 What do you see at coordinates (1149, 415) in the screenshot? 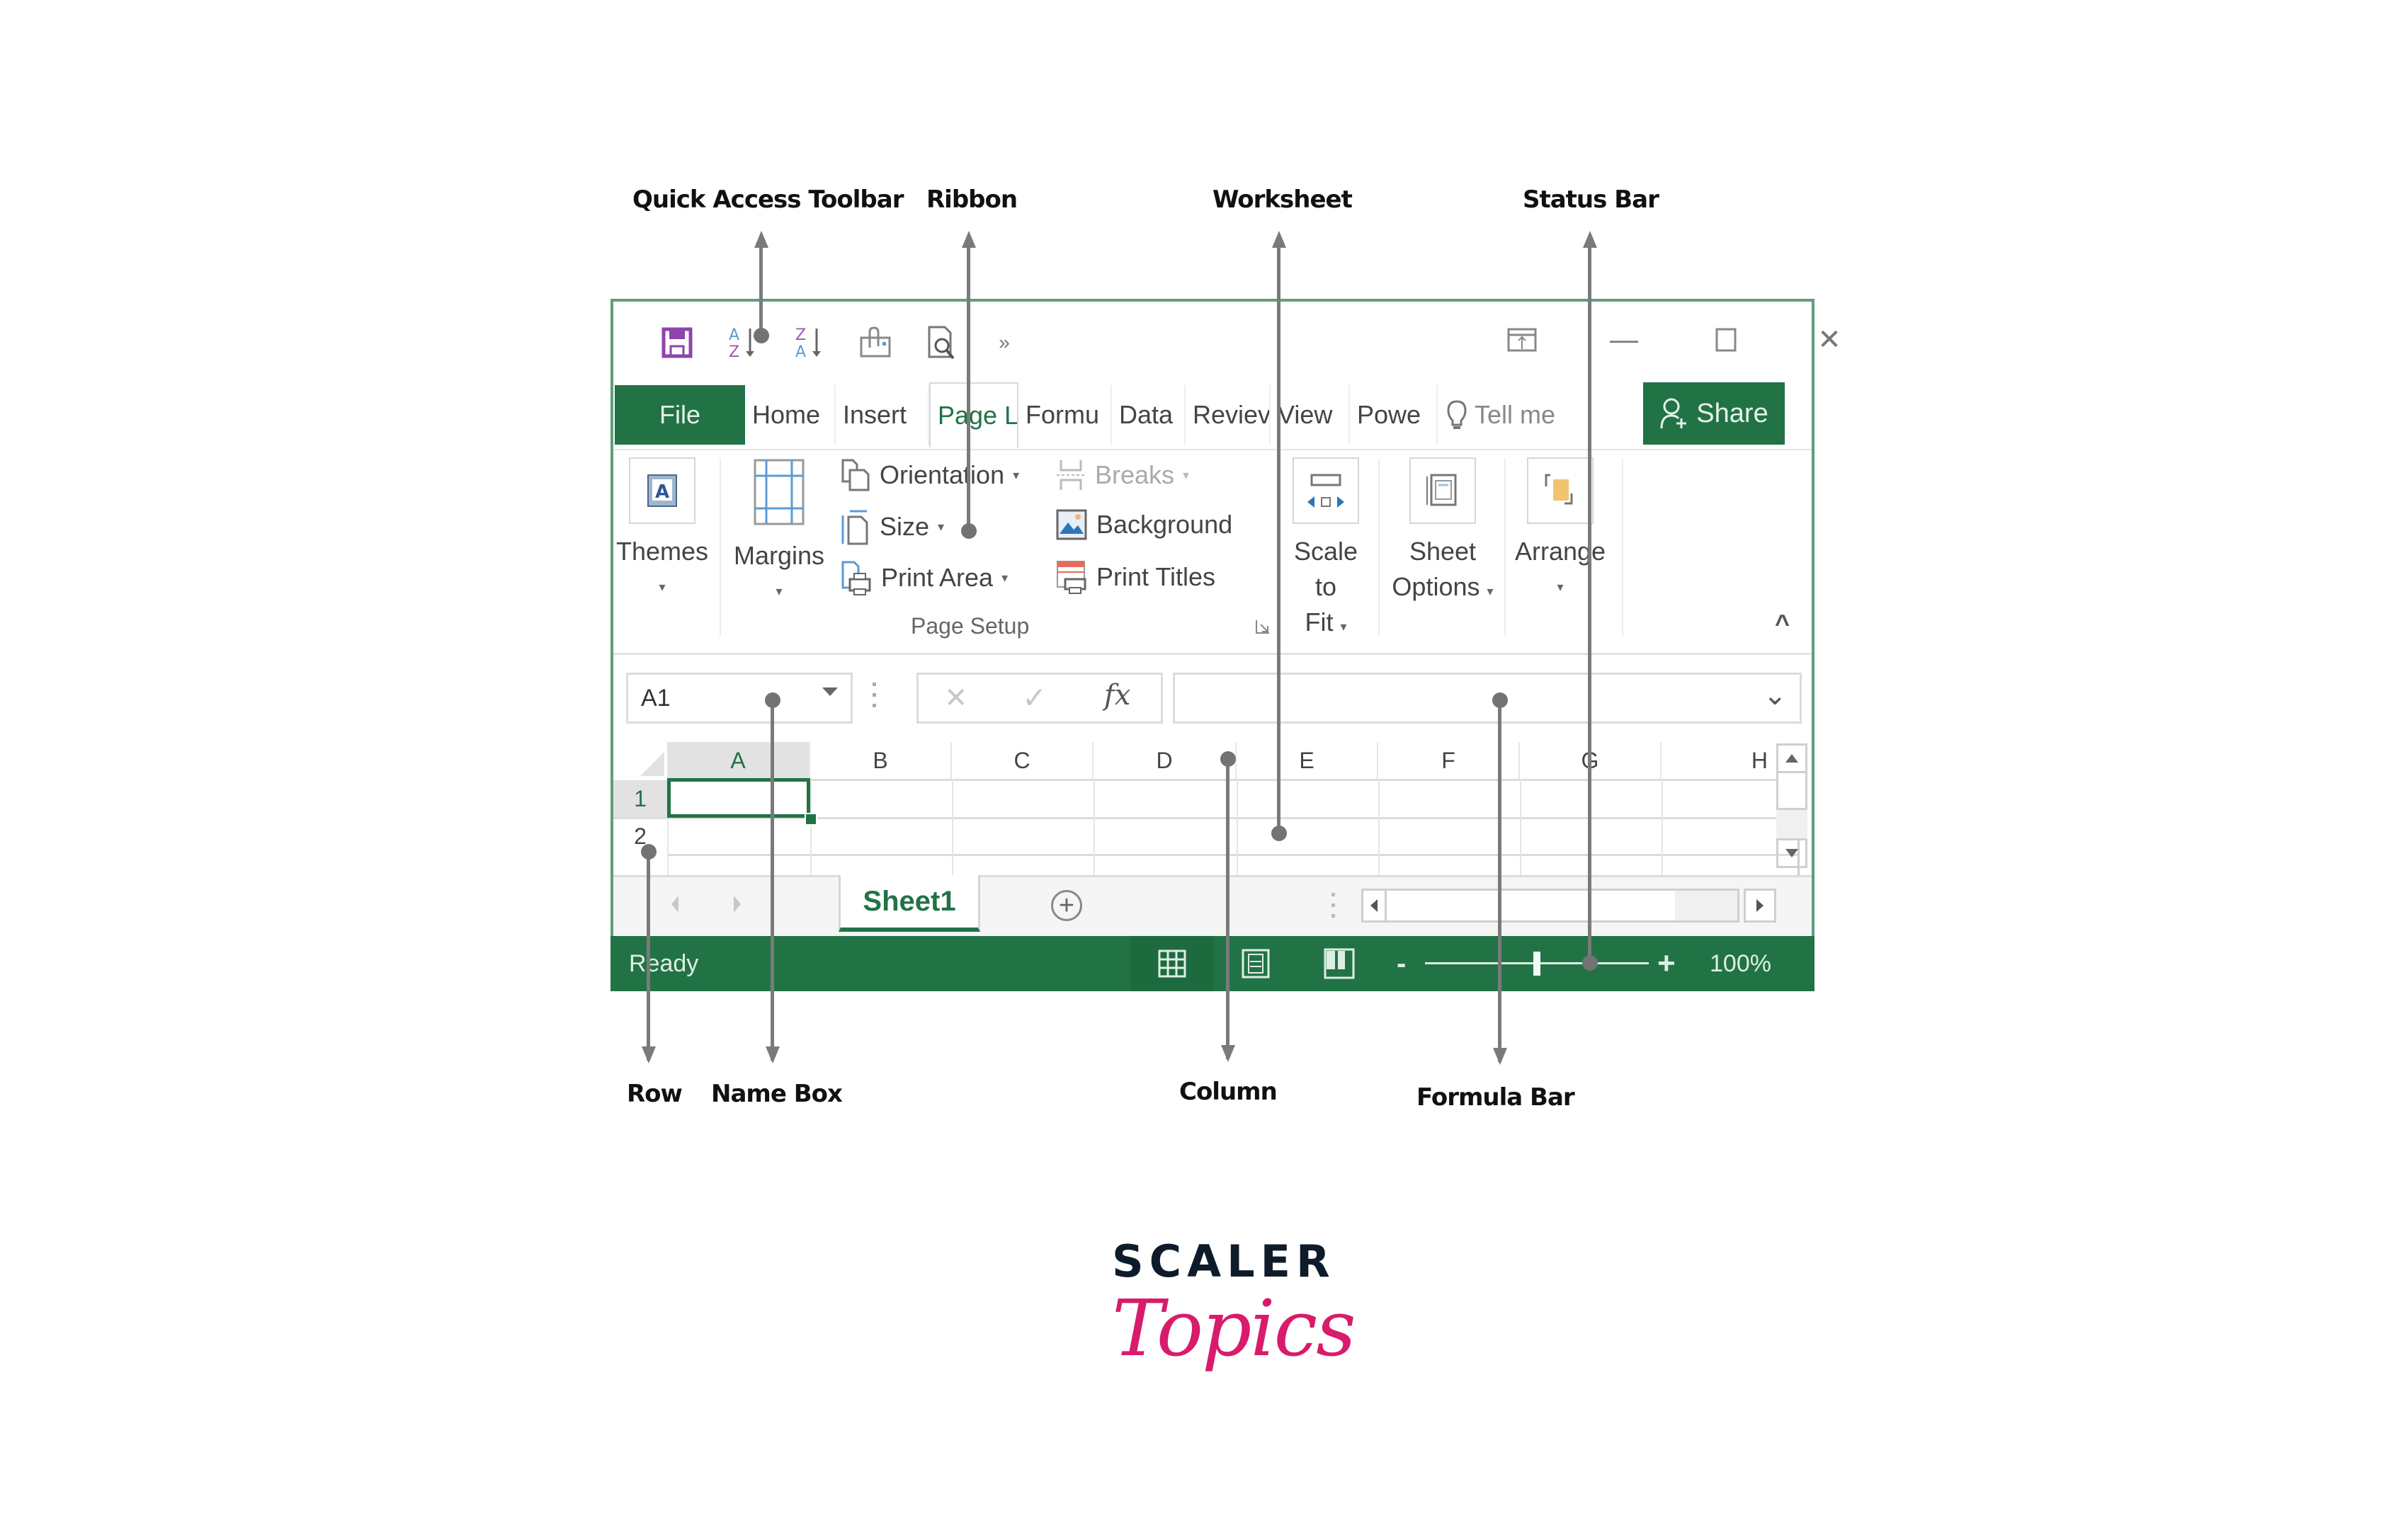
I see `tab-data: Data` at bounding box center [1149, 415].